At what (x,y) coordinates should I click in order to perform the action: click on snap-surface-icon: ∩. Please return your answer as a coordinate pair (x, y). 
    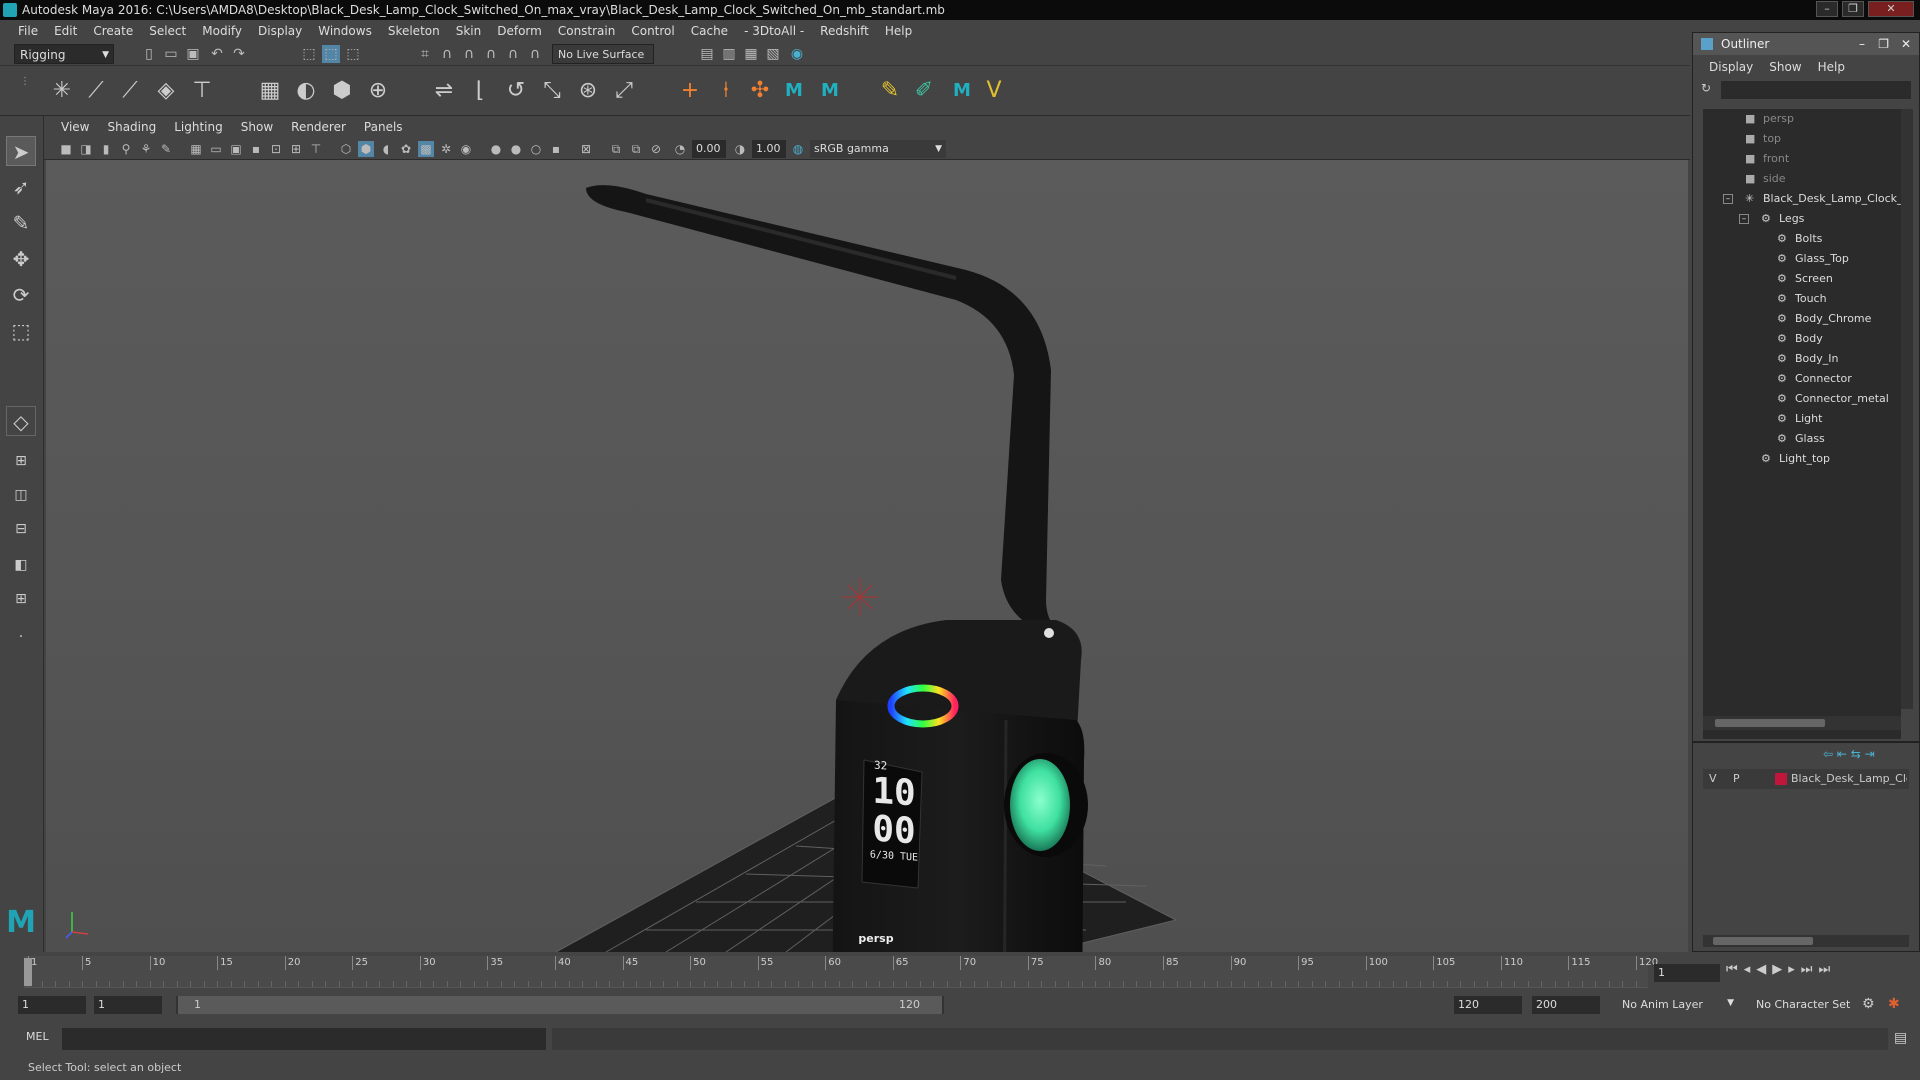
    Looking at the image, I should click on (513, 54).